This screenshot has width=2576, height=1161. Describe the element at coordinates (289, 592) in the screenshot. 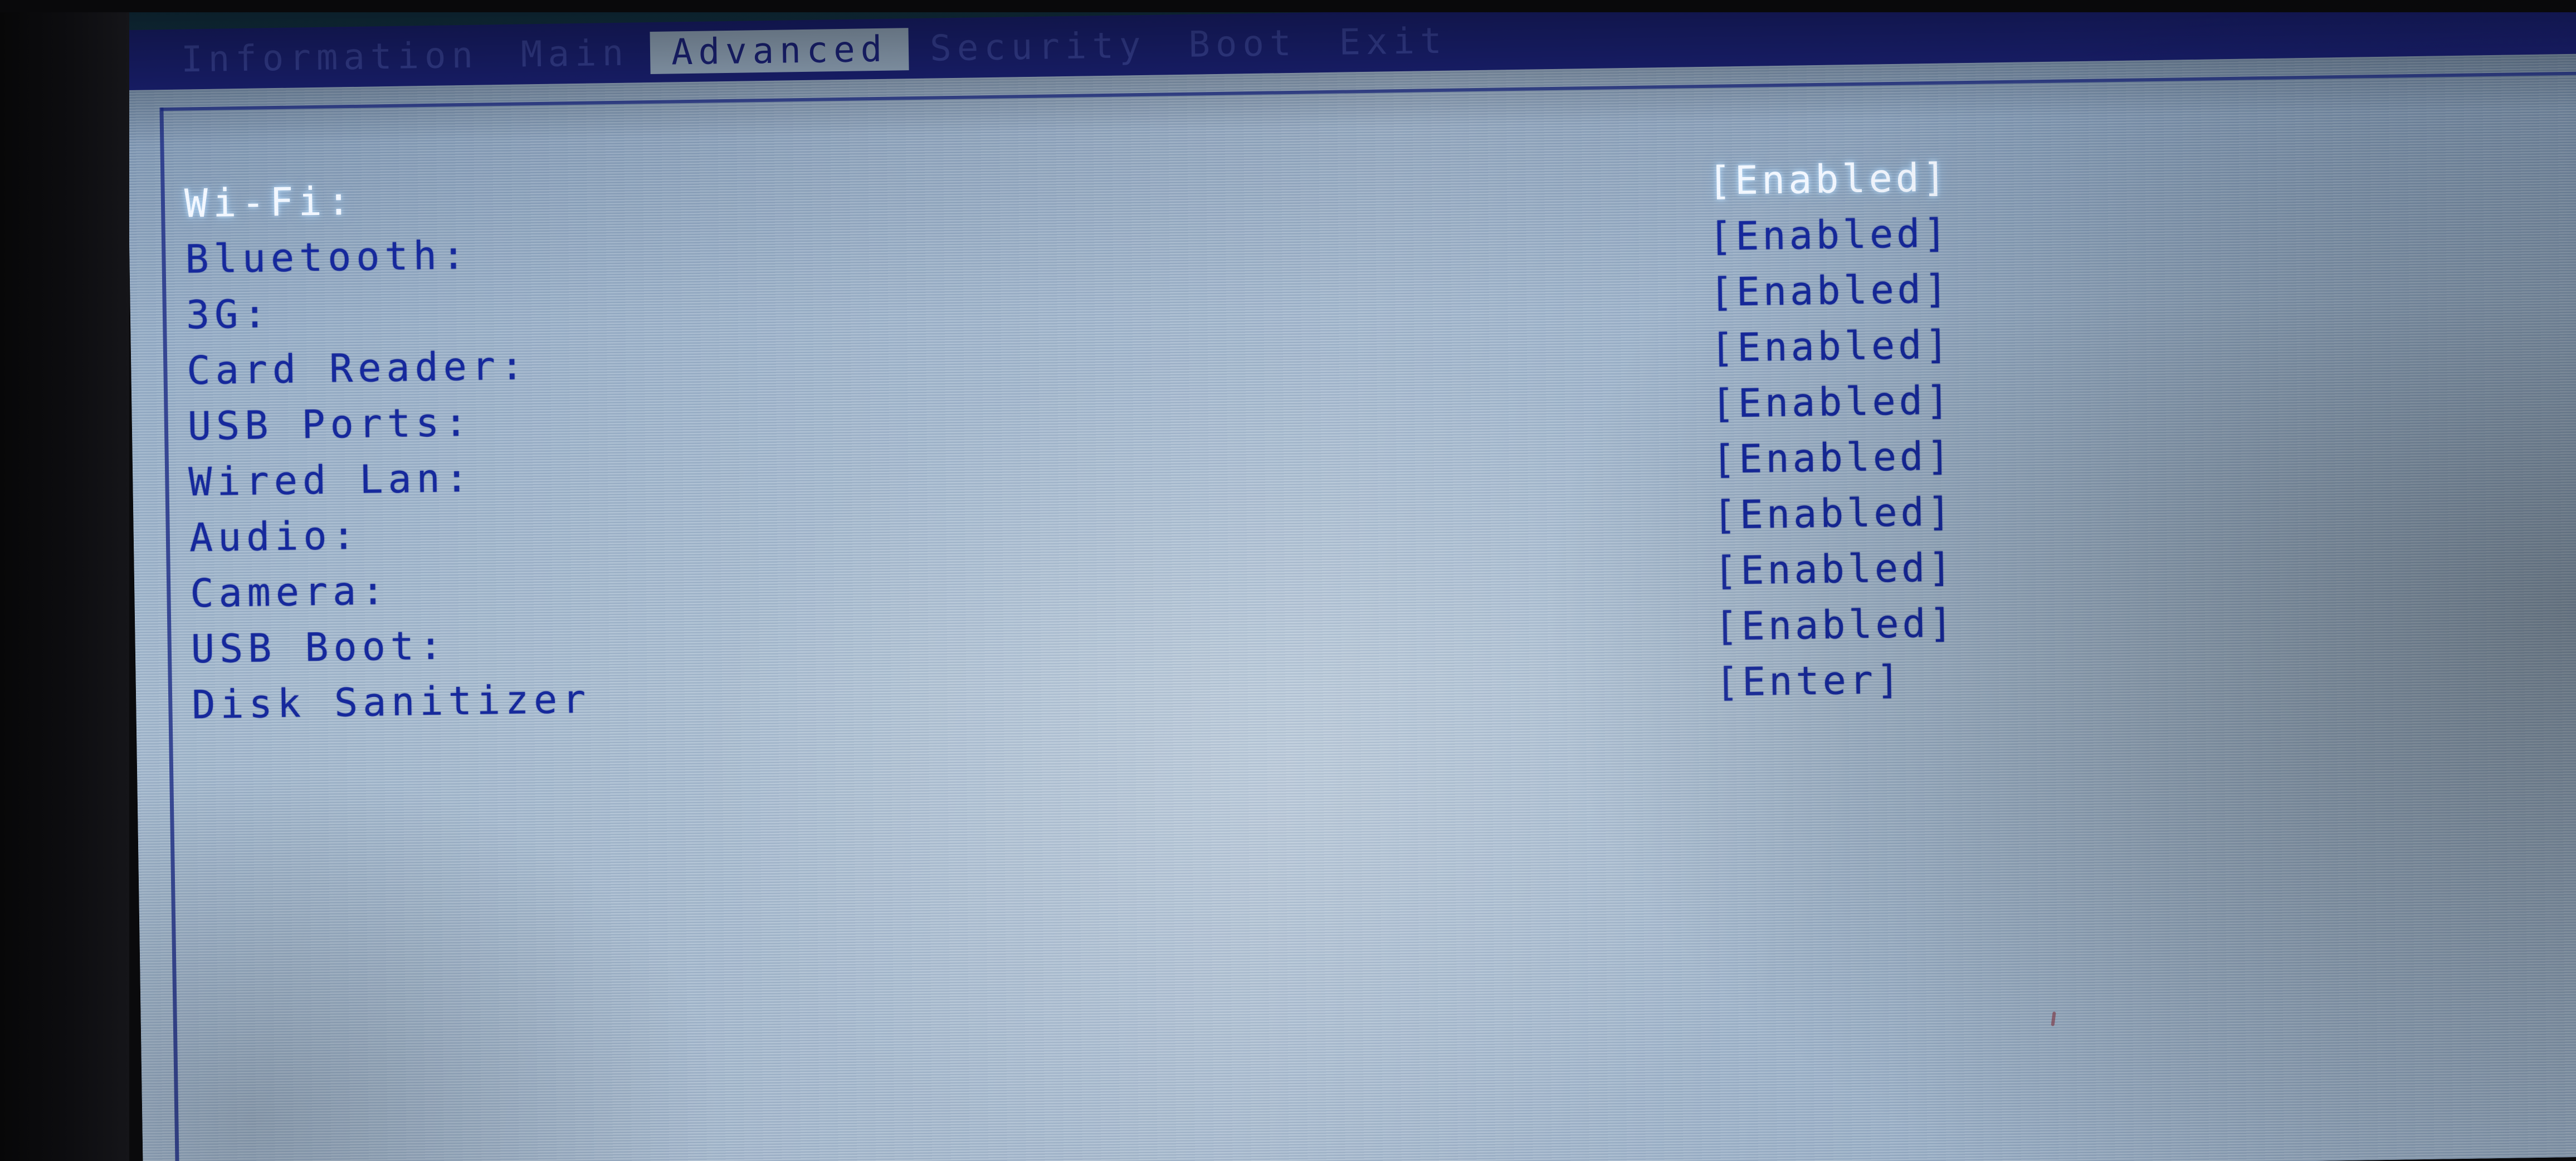

I see `settings-row-label: Camera:` at that location.